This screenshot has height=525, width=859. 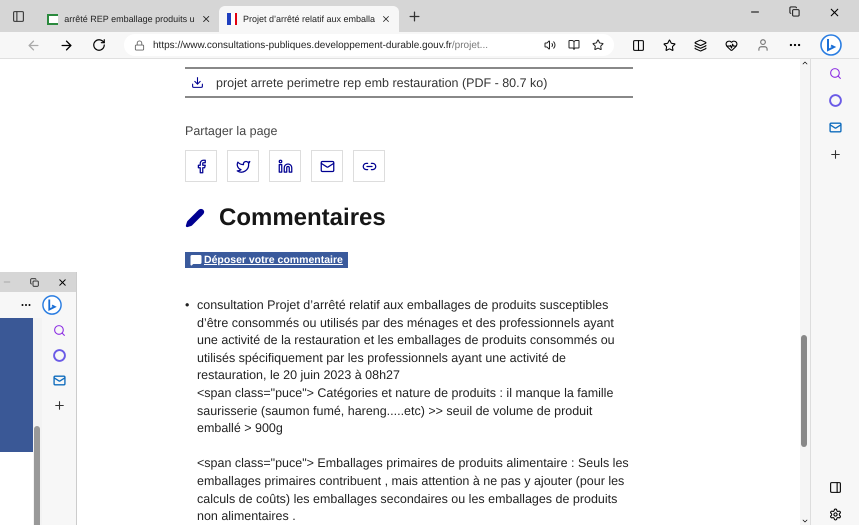 What do you see at coordinates (197, 82) in the screenshot?
I see `download-icon` at bounding box center [197, 82].